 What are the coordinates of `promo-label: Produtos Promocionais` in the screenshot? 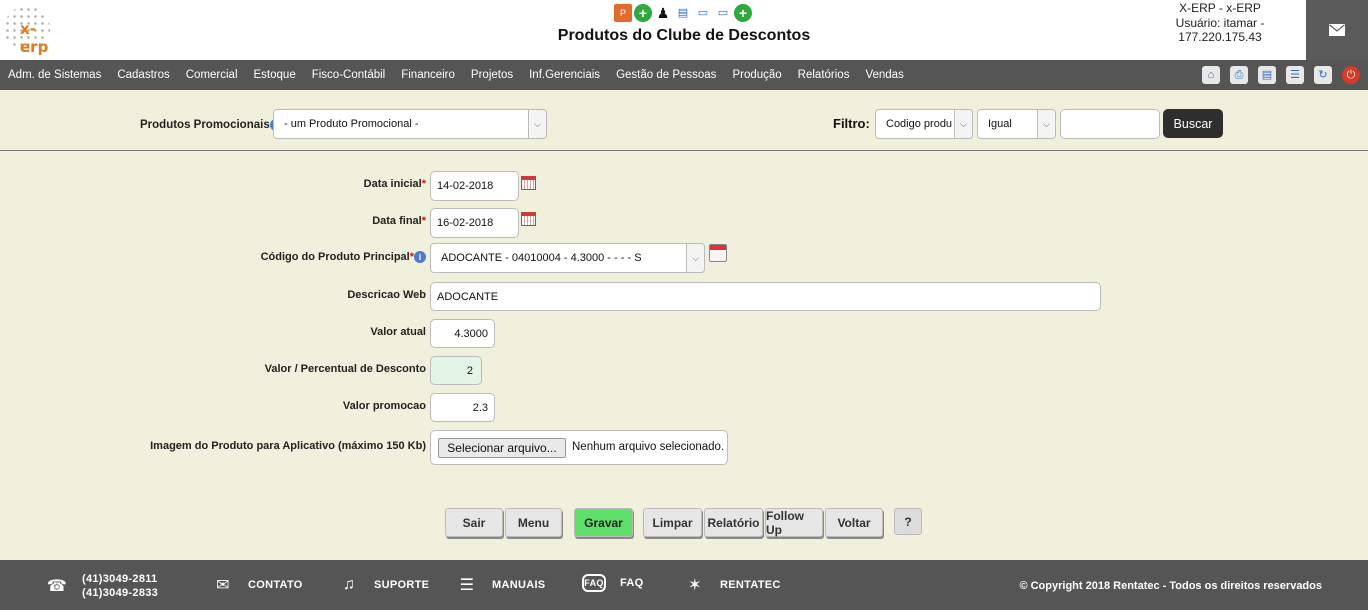 It's located at (205, 125).